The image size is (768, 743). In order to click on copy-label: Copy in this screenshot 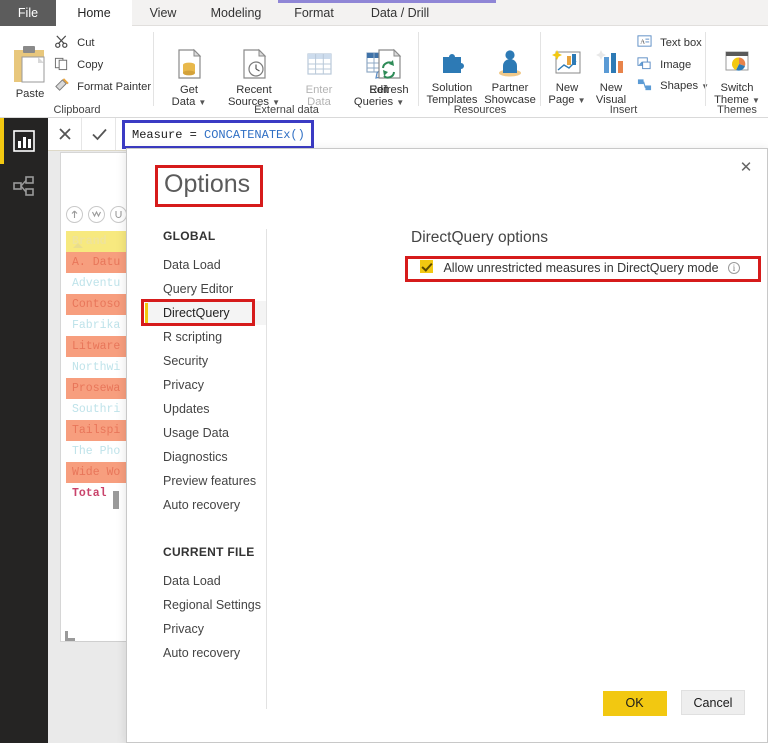, I will do `click(90, 65)`.